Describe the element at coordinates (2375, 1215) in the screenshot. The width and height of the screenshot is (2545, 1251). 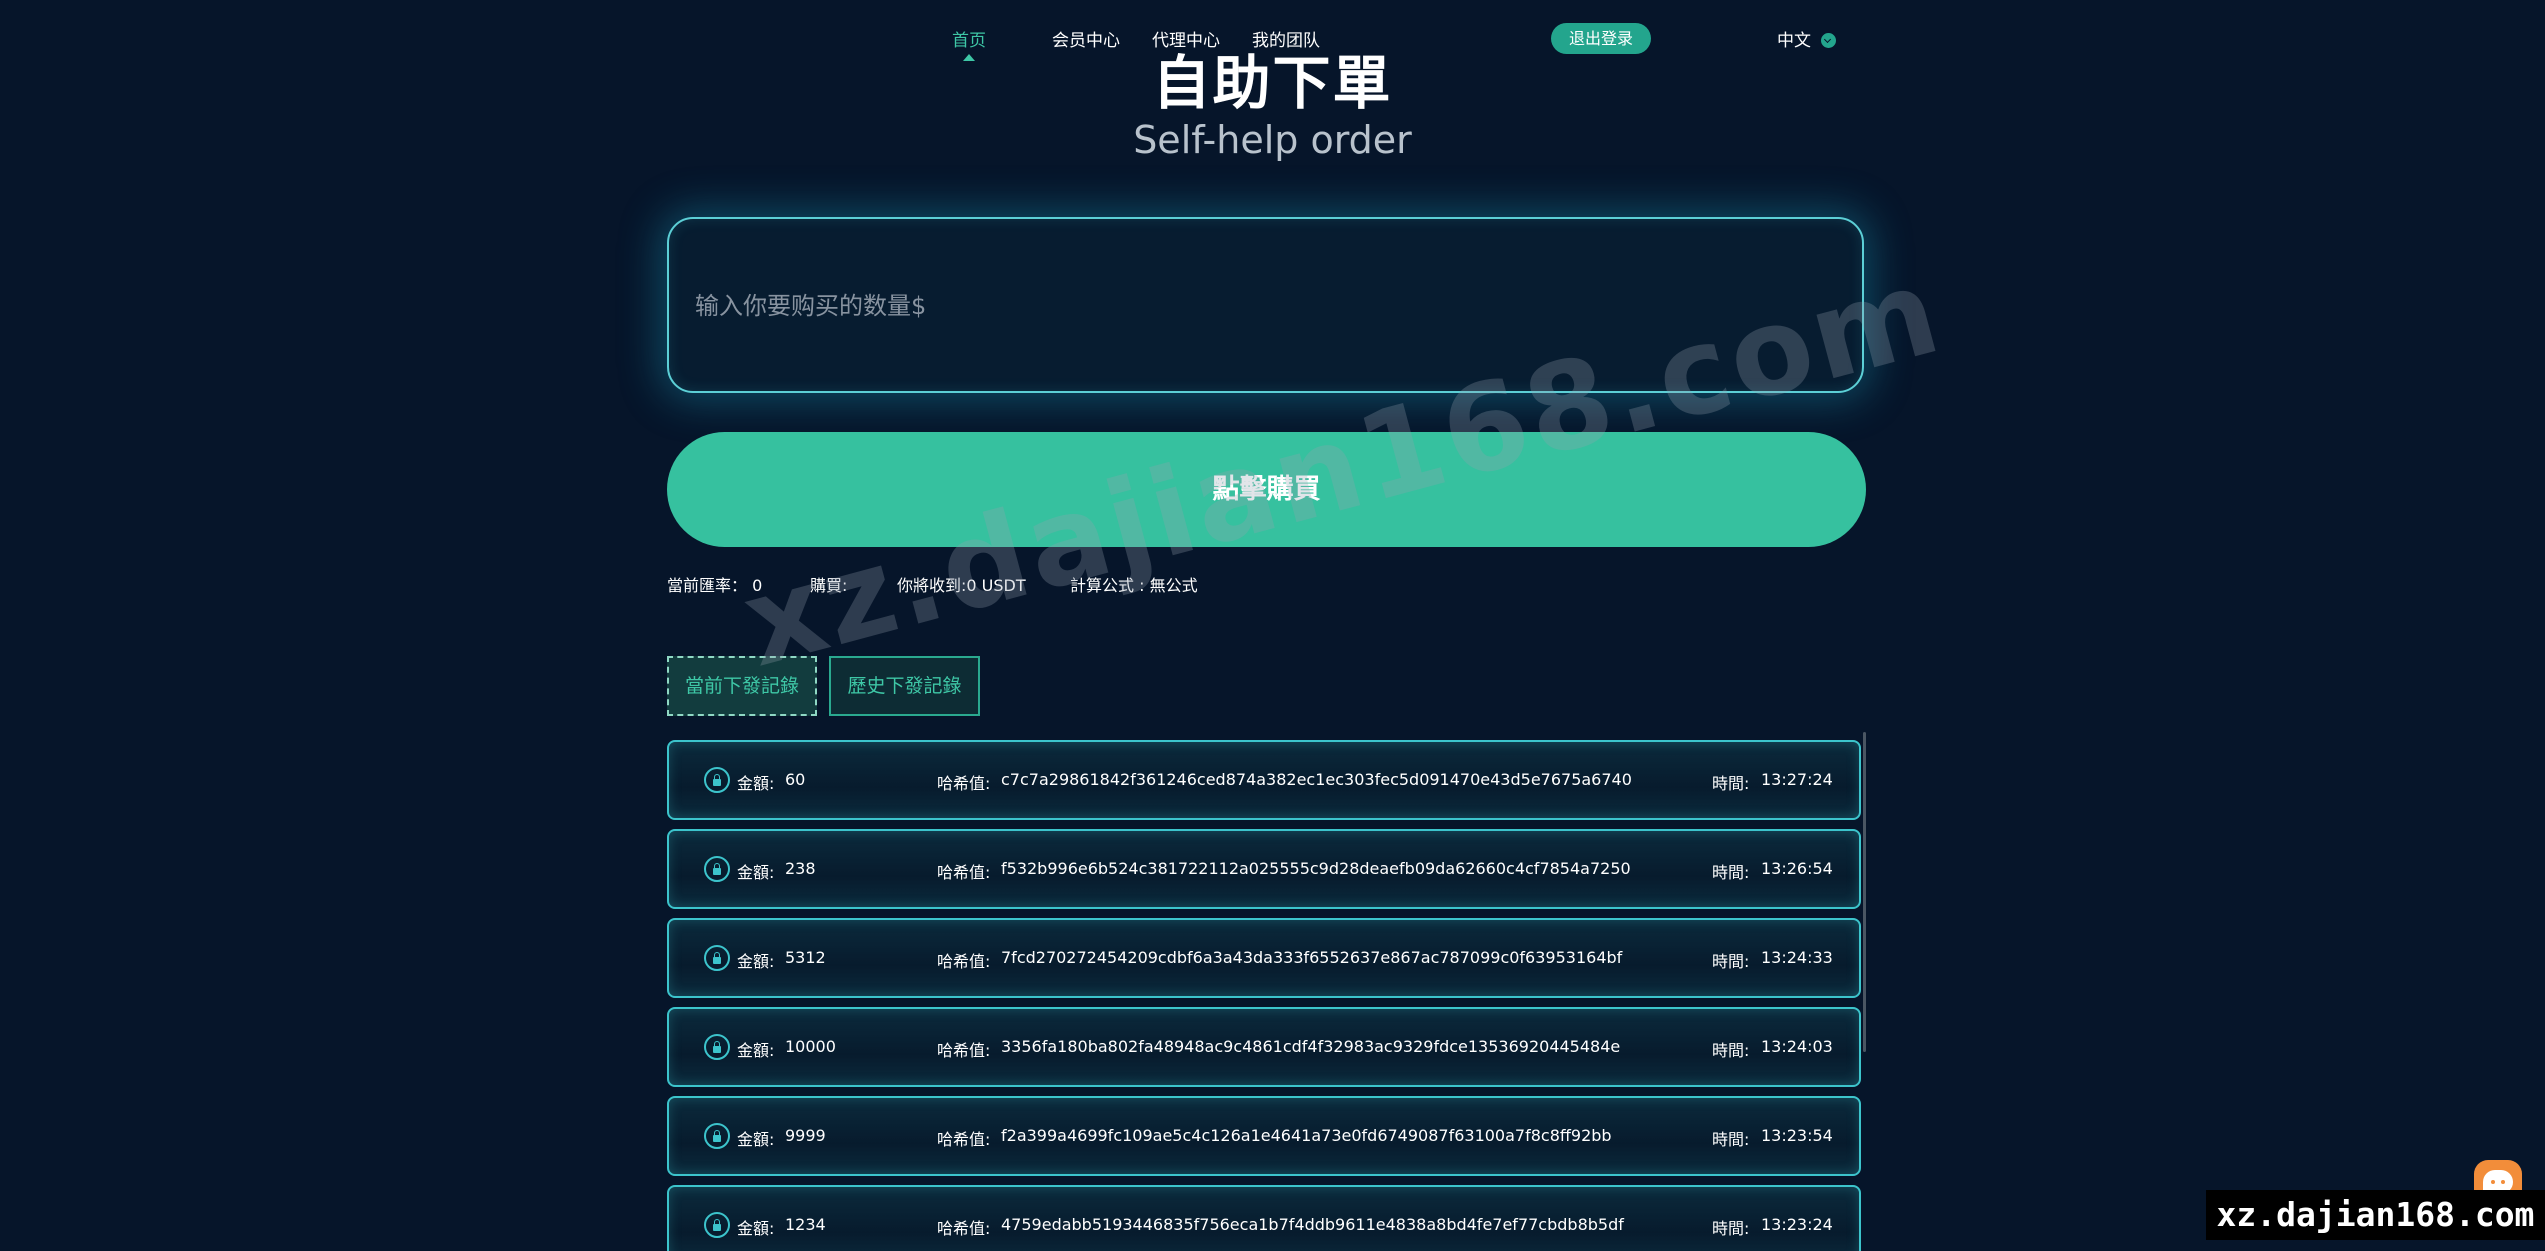
I see `corner-watermark: xz.dajian168.com` at that location.